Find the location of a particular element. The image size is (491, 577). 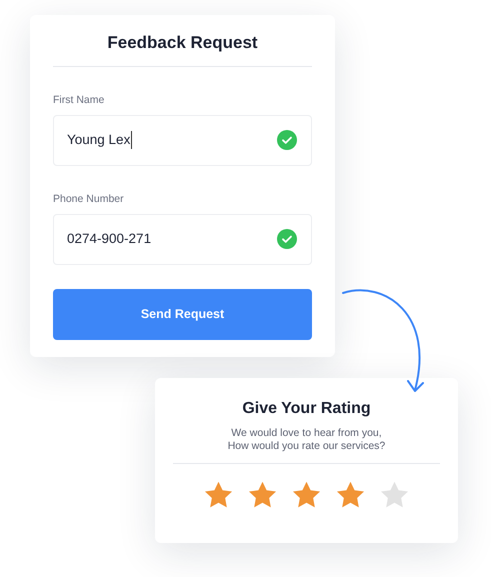

input-field: 0274-900-271 is located at coordinates (182, 239).